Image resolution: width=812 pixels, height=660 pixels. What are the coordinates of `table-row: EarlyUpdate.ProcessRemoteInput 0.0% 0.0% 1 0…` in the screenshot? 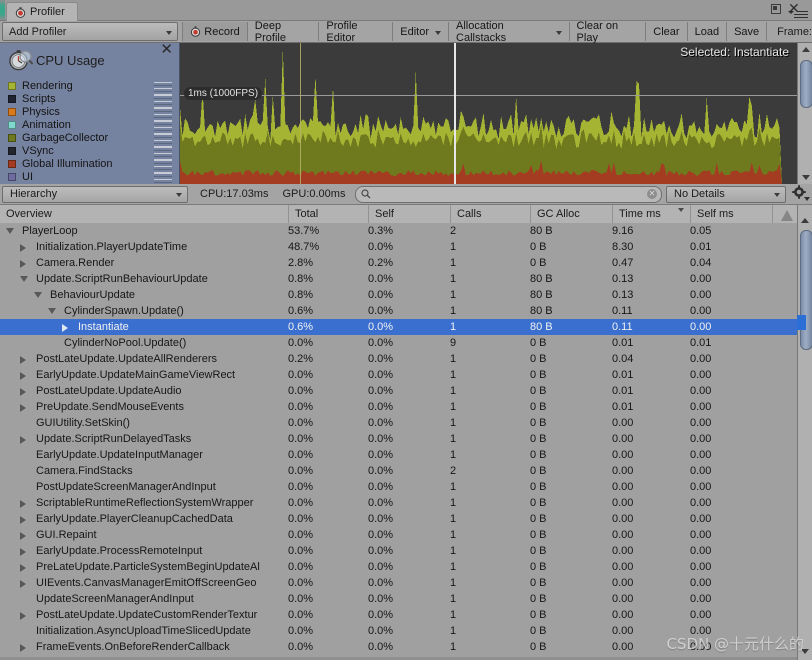 It's located at (398, 551).